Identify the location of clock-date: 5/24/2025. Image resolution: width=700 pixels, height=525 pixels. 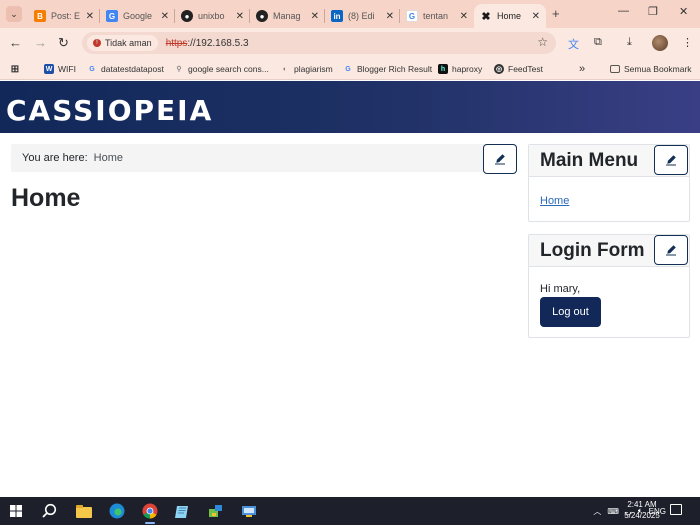
(642, 515).